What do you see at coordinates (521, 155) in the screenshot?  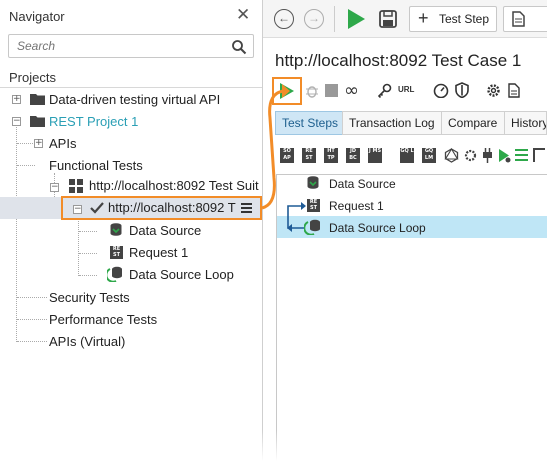 I see `list-icon` at bounding box center [521, 155].